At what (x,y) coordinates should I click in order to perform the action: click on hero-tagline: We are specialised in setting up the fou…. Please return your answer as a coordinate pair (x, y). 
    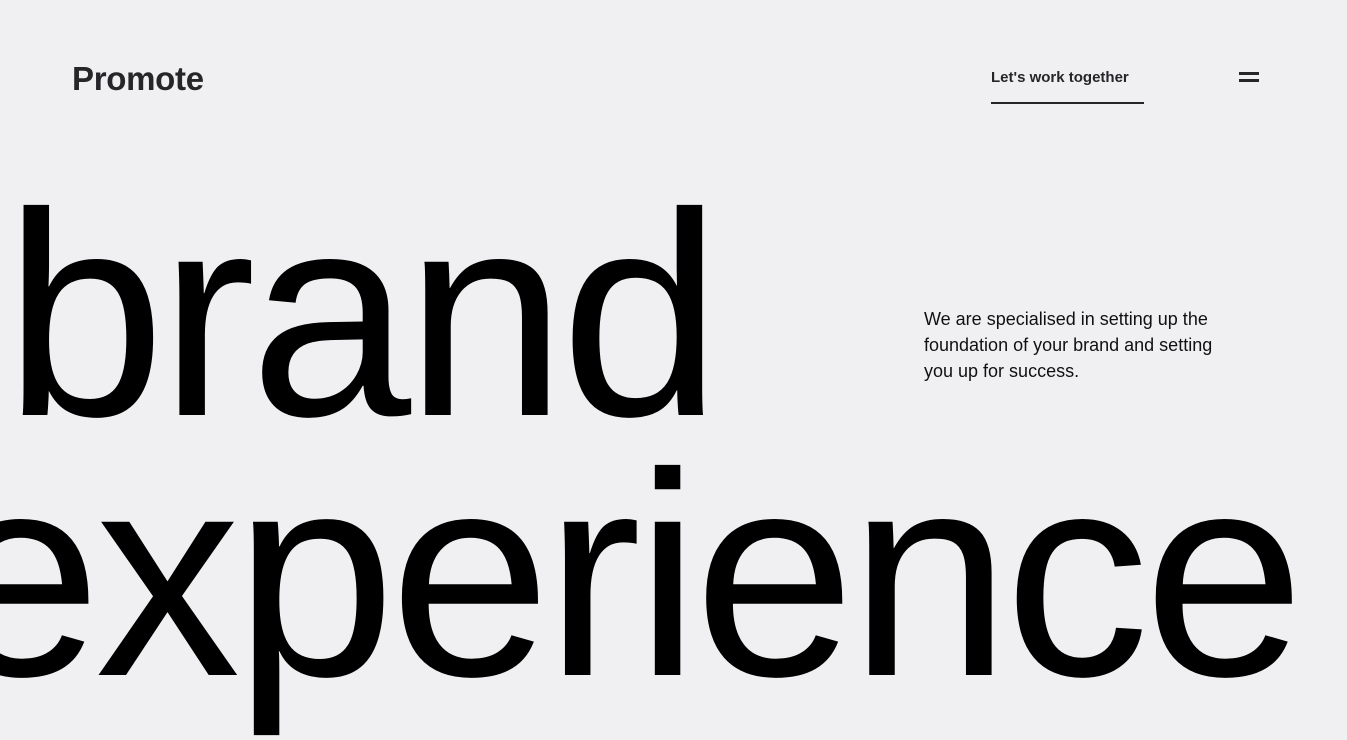
    Looking at the image, I should click on (1068, 345).